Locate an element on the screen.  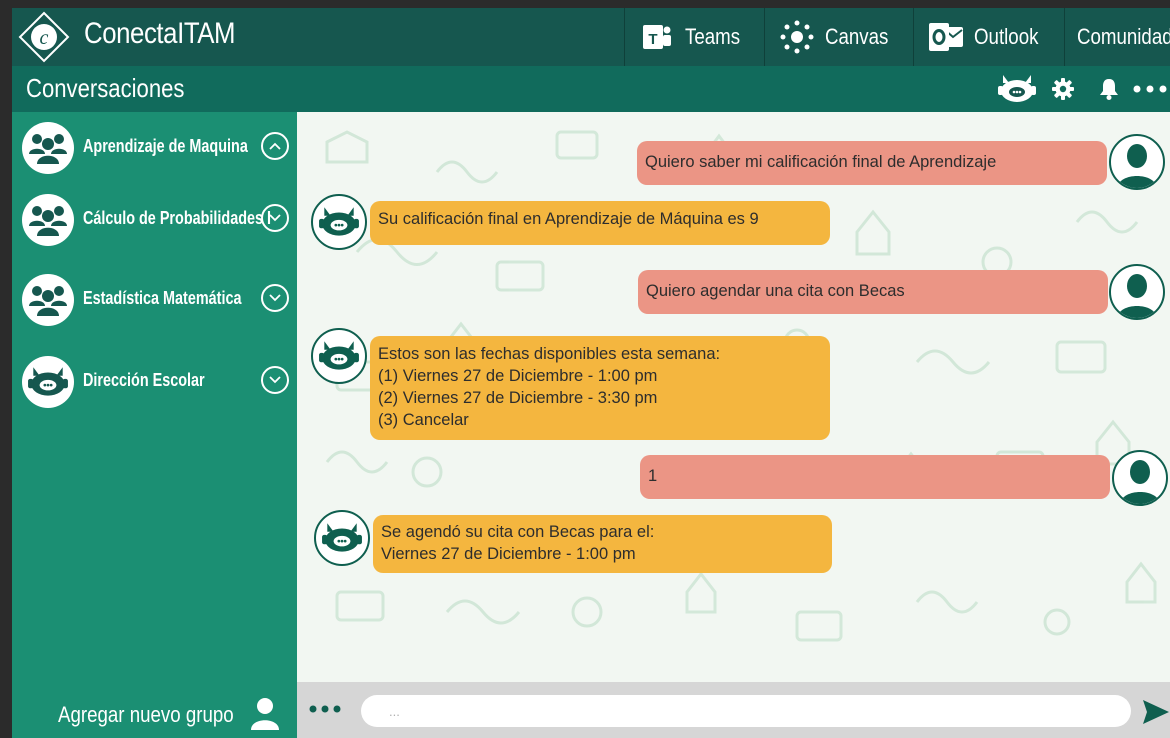
conversations-header: Conversaciones is located at coordinates (591, 89).